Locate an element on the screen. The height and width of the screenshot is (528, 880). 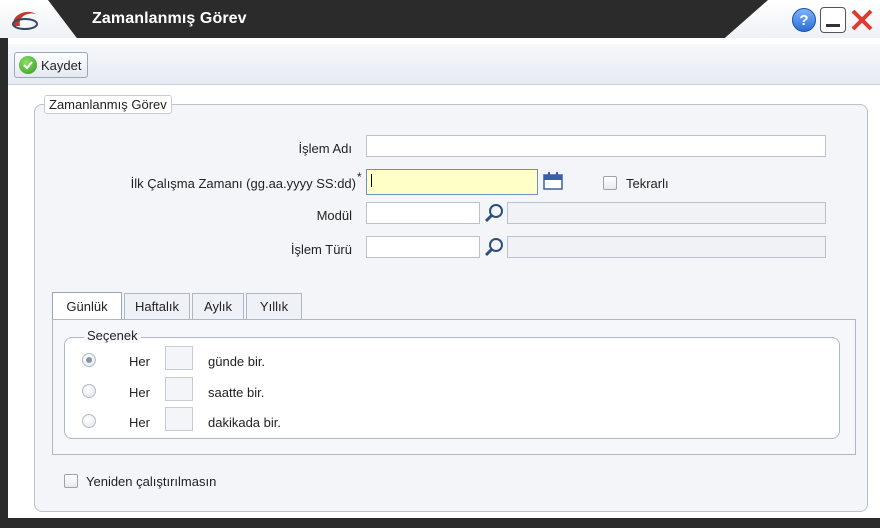
no-rerun-label: Yeniden çalıştırılmasın is located at coordinates (151, 481).